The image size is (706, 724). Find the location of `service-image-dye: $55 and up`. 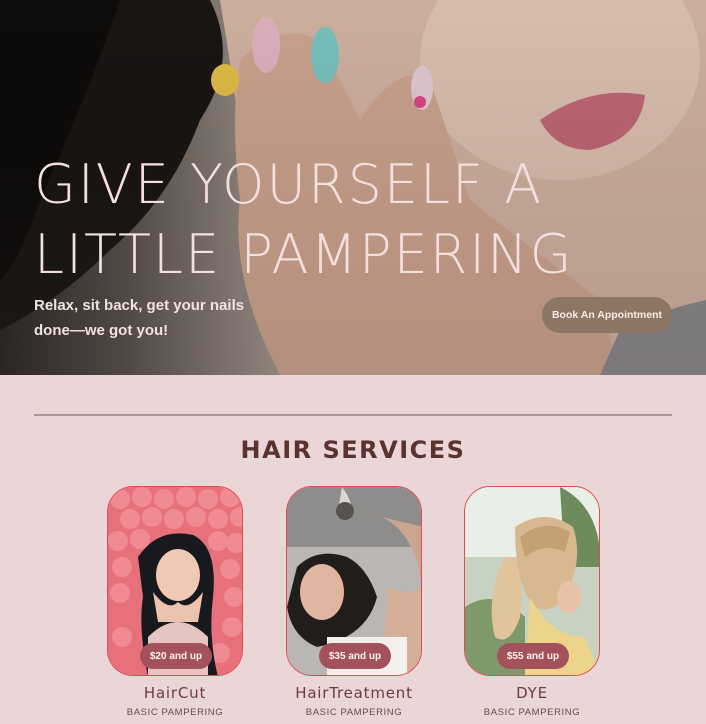

service-image-dye: $55 and up is located at coordinates (532, 581).